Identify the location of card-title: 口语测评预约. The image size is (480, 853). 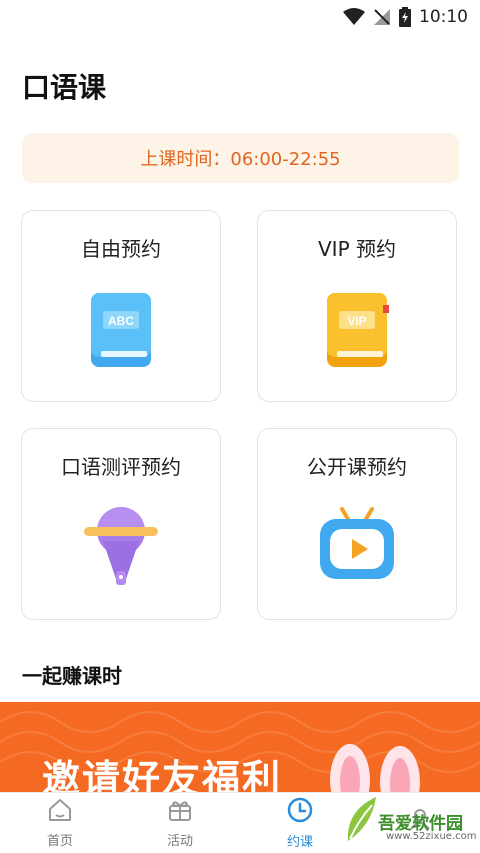
(121, 467).